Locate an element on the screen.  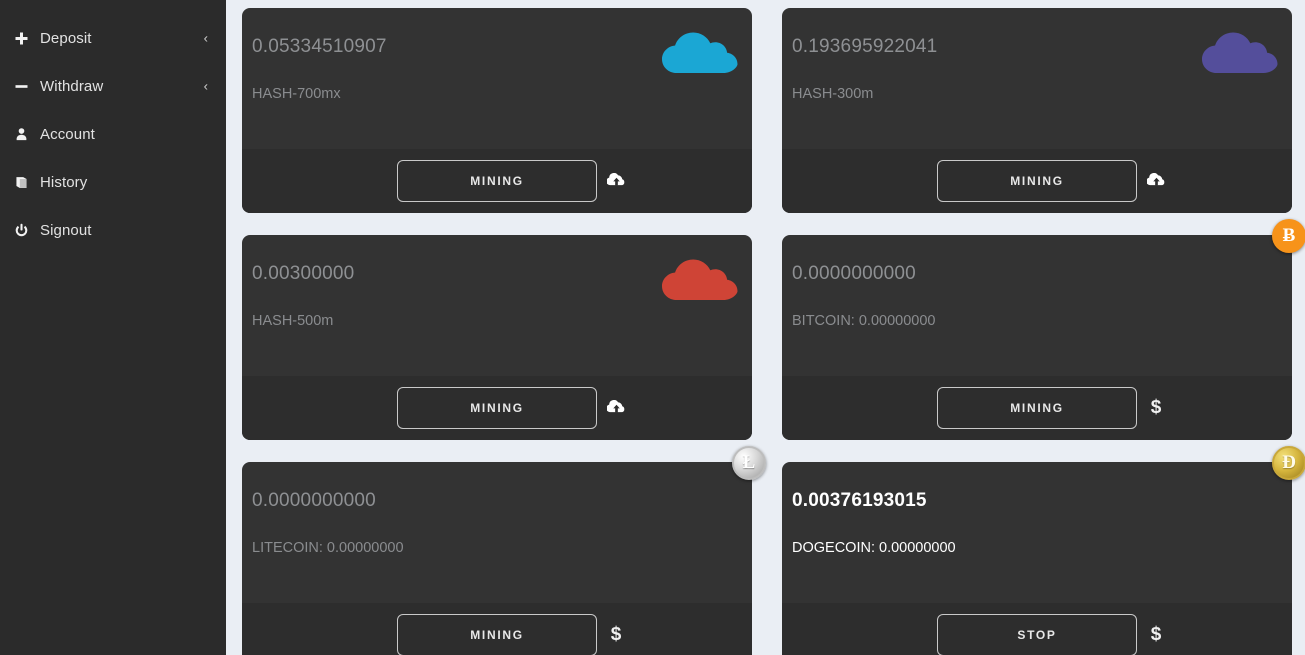
card-balance-value: 0.05334510907 is located at coordinates (319, 46).